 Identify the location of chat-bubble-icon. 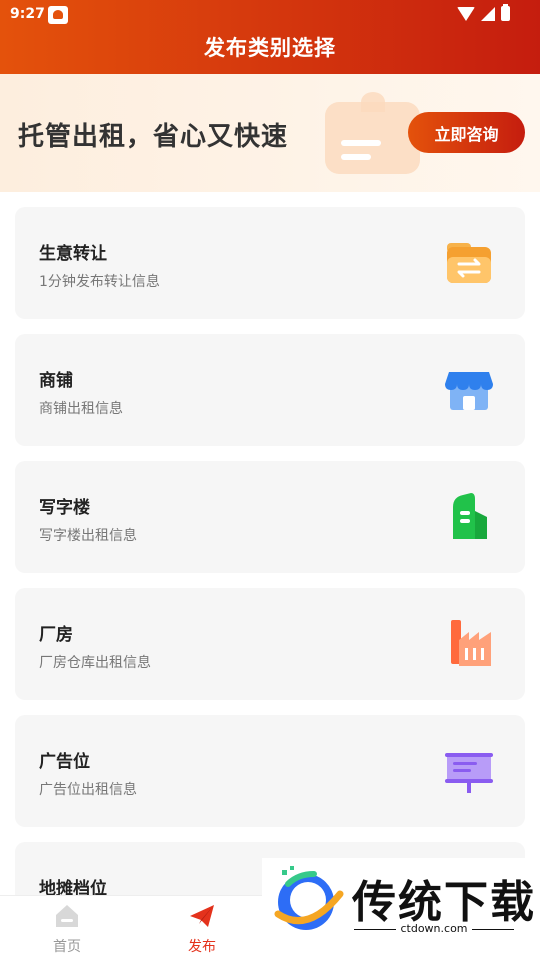
(372, 137).